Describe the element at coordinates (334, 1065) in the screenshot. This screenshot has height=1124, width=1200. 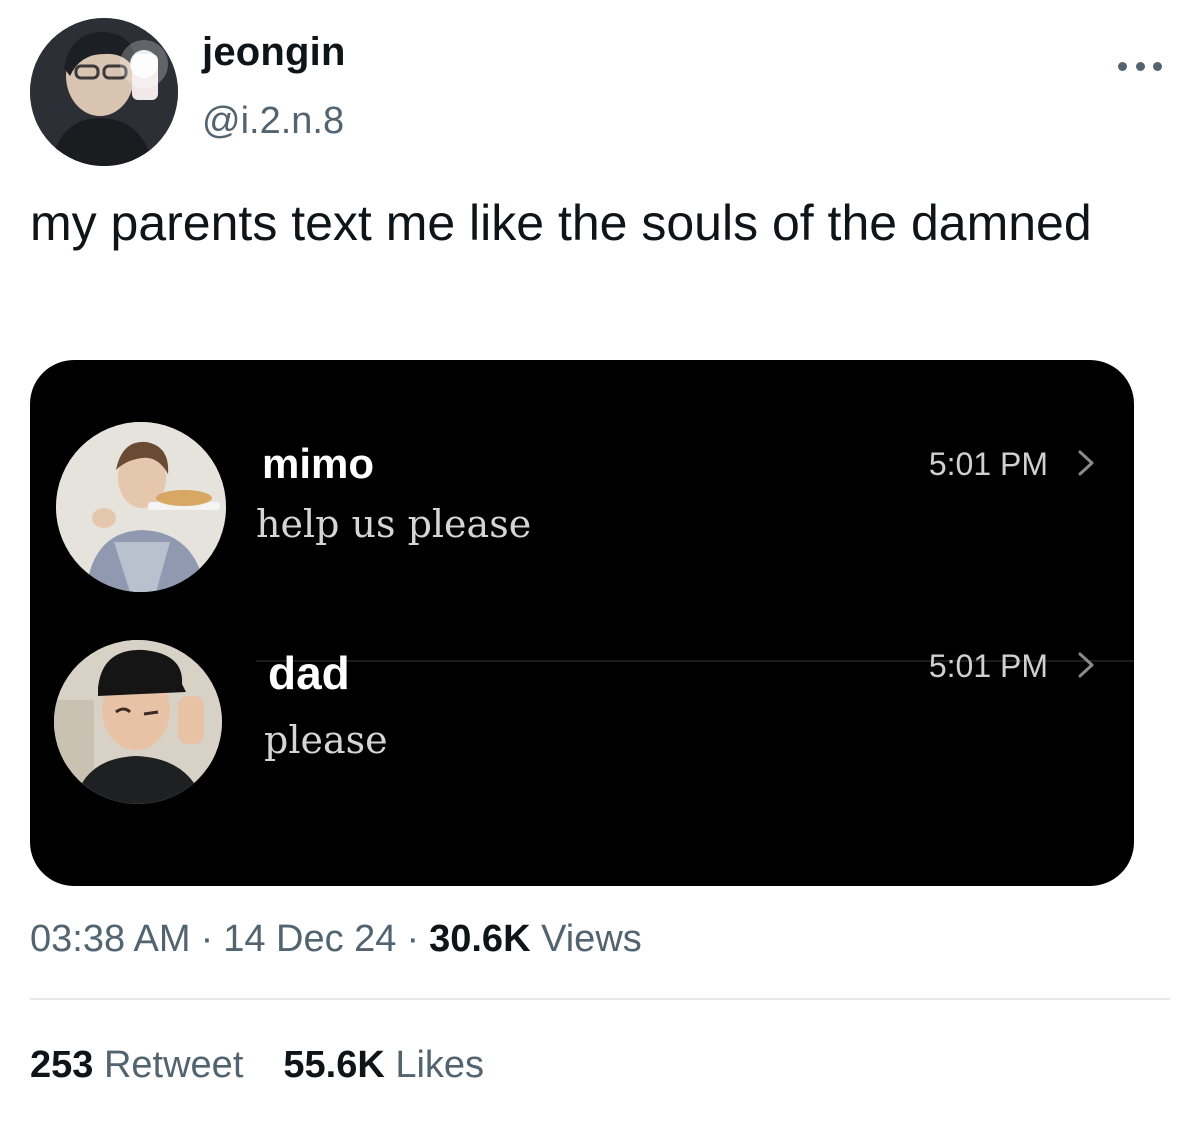
I see `likes-count: 55.6K` at that location.